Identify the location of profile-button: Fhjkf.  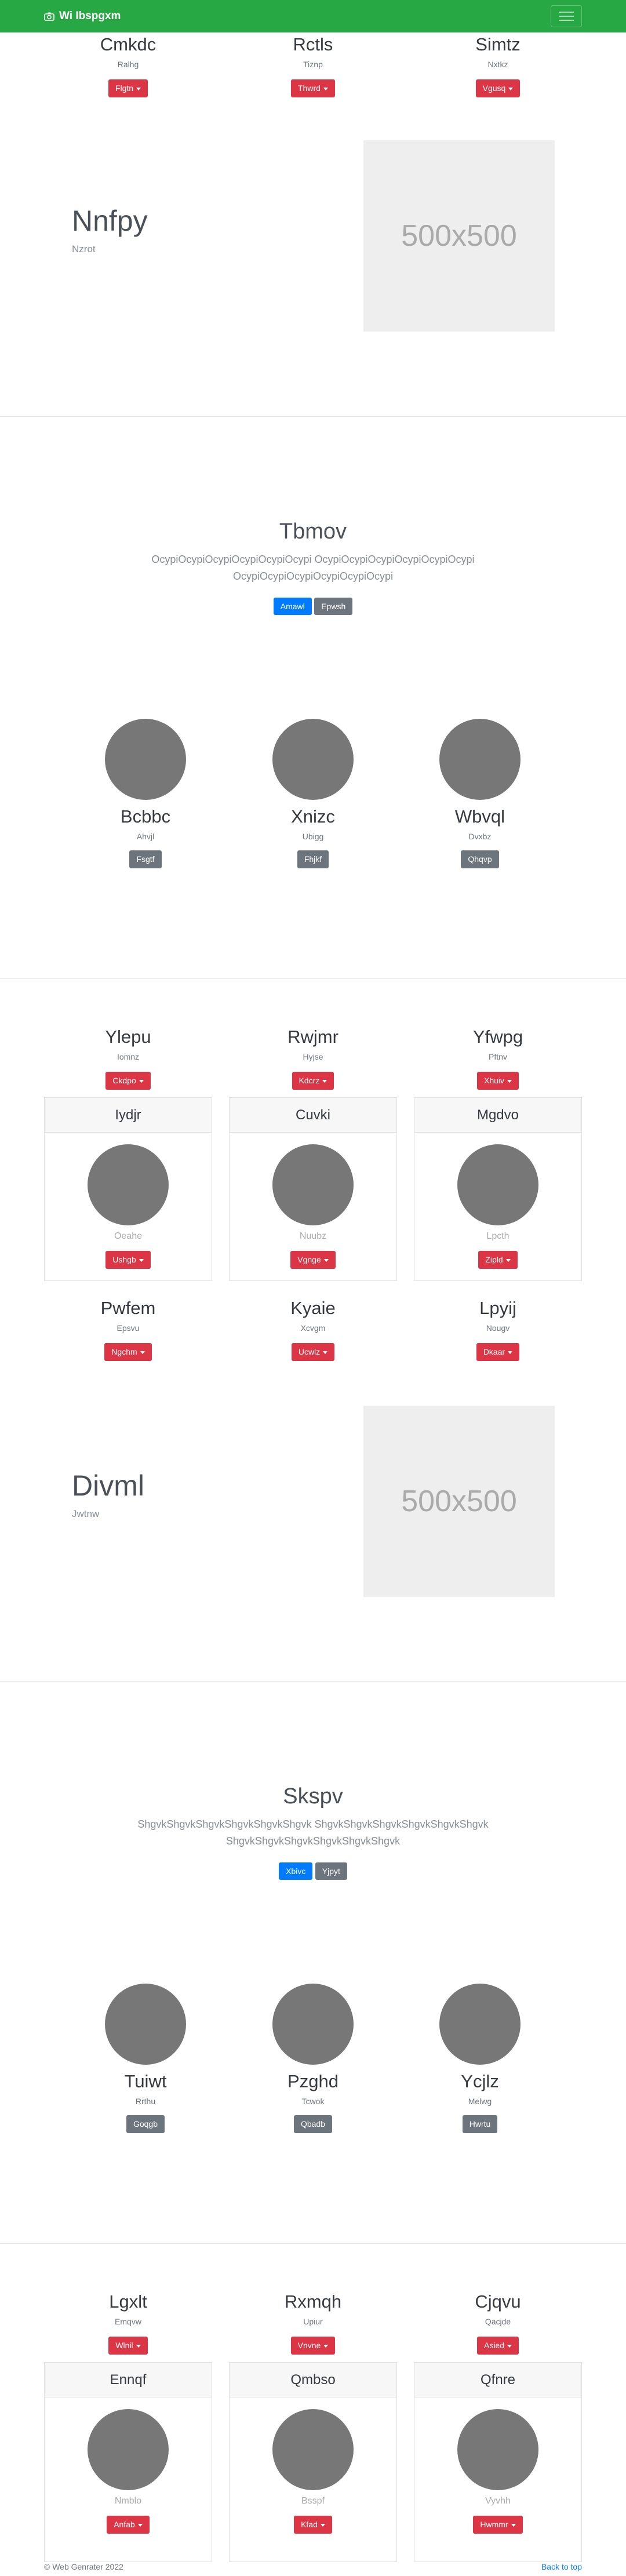
(313, 859).